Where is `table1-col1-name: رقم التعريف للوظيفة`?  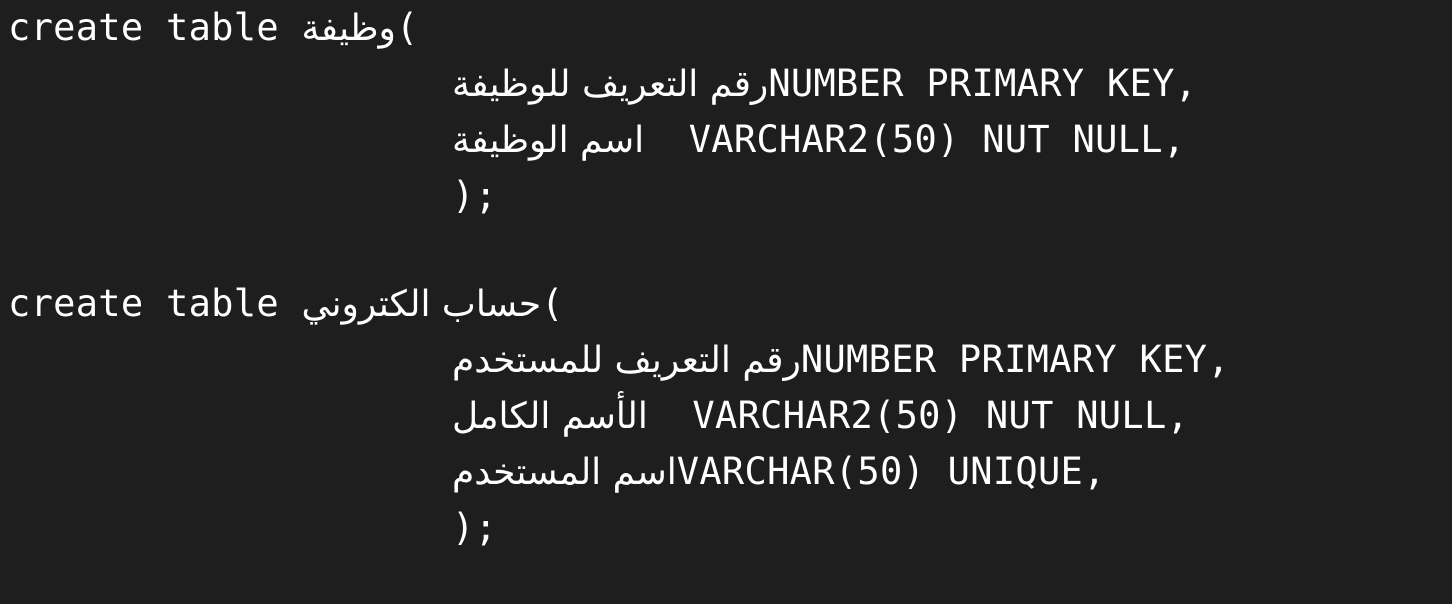 table1-col1-name: رقم التعريف للوظيفة is located at coordinates (610, 84).